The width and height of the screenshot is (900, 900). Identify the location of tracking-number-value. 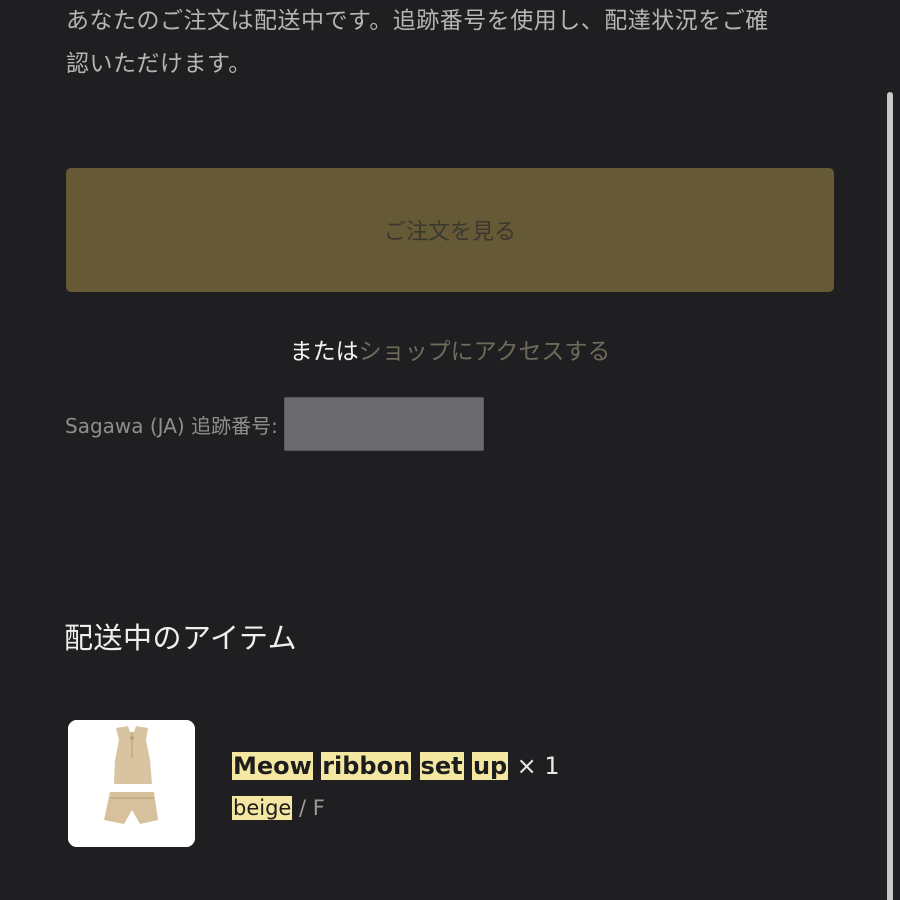
(383, 424).